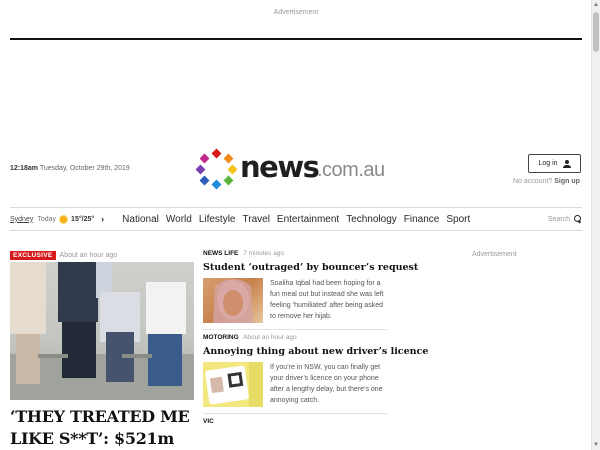  I want to click on story-card: VIC, so click(295, 422).